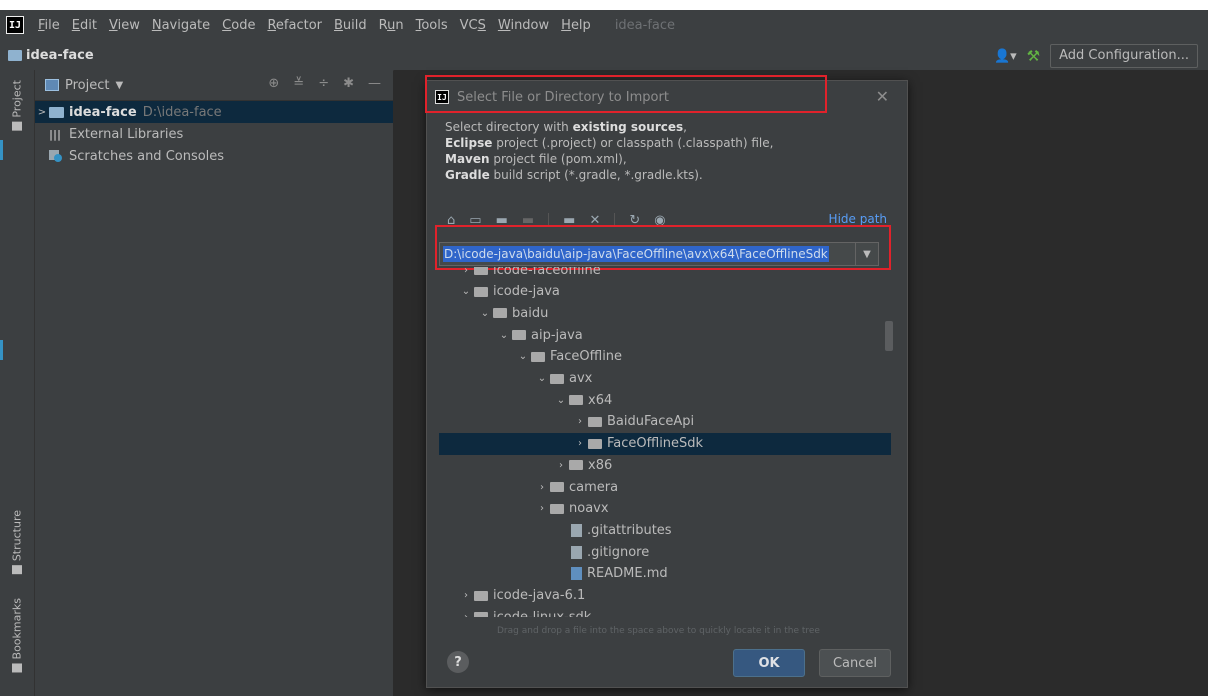 The image size is (1208, 696). What do you see at coordinates (629, 530) in the screenshot?
I see `tree-label: .gitattributes` at bounding box center [629, 530].